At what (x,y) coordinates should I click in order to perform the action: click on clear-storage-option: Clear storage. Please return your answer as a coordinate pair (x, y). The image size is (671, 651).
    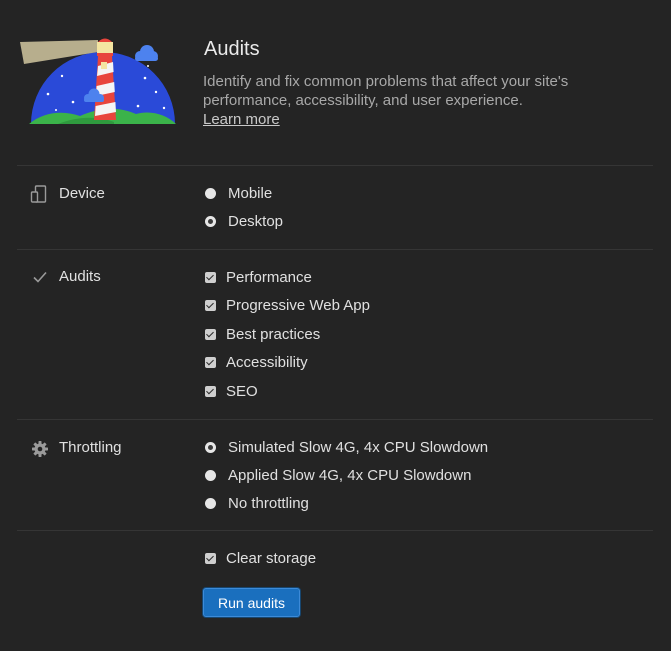
    Looking at the image, I should click on (260, 558).